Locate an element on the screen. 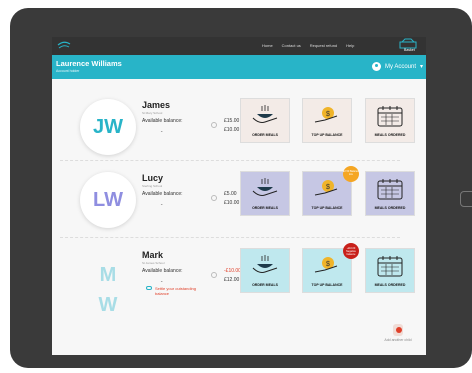 Image resolution: width=472 pixels, height=373 pixels. warning-text: Settle your outstanding balance is located at coordinates (175, 291).